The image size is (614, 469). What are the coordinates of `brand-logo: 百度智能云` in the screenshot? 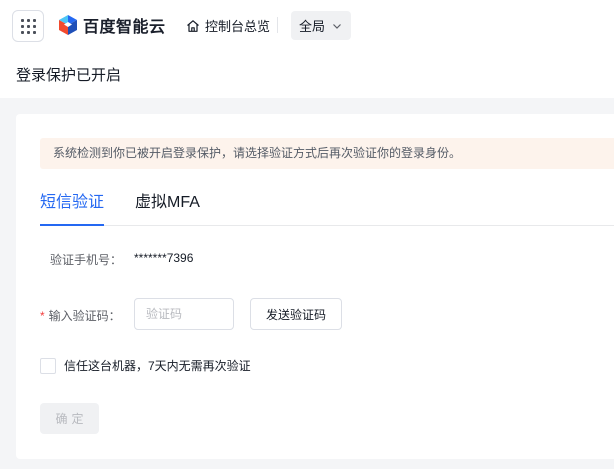 It's located at (112, 25).